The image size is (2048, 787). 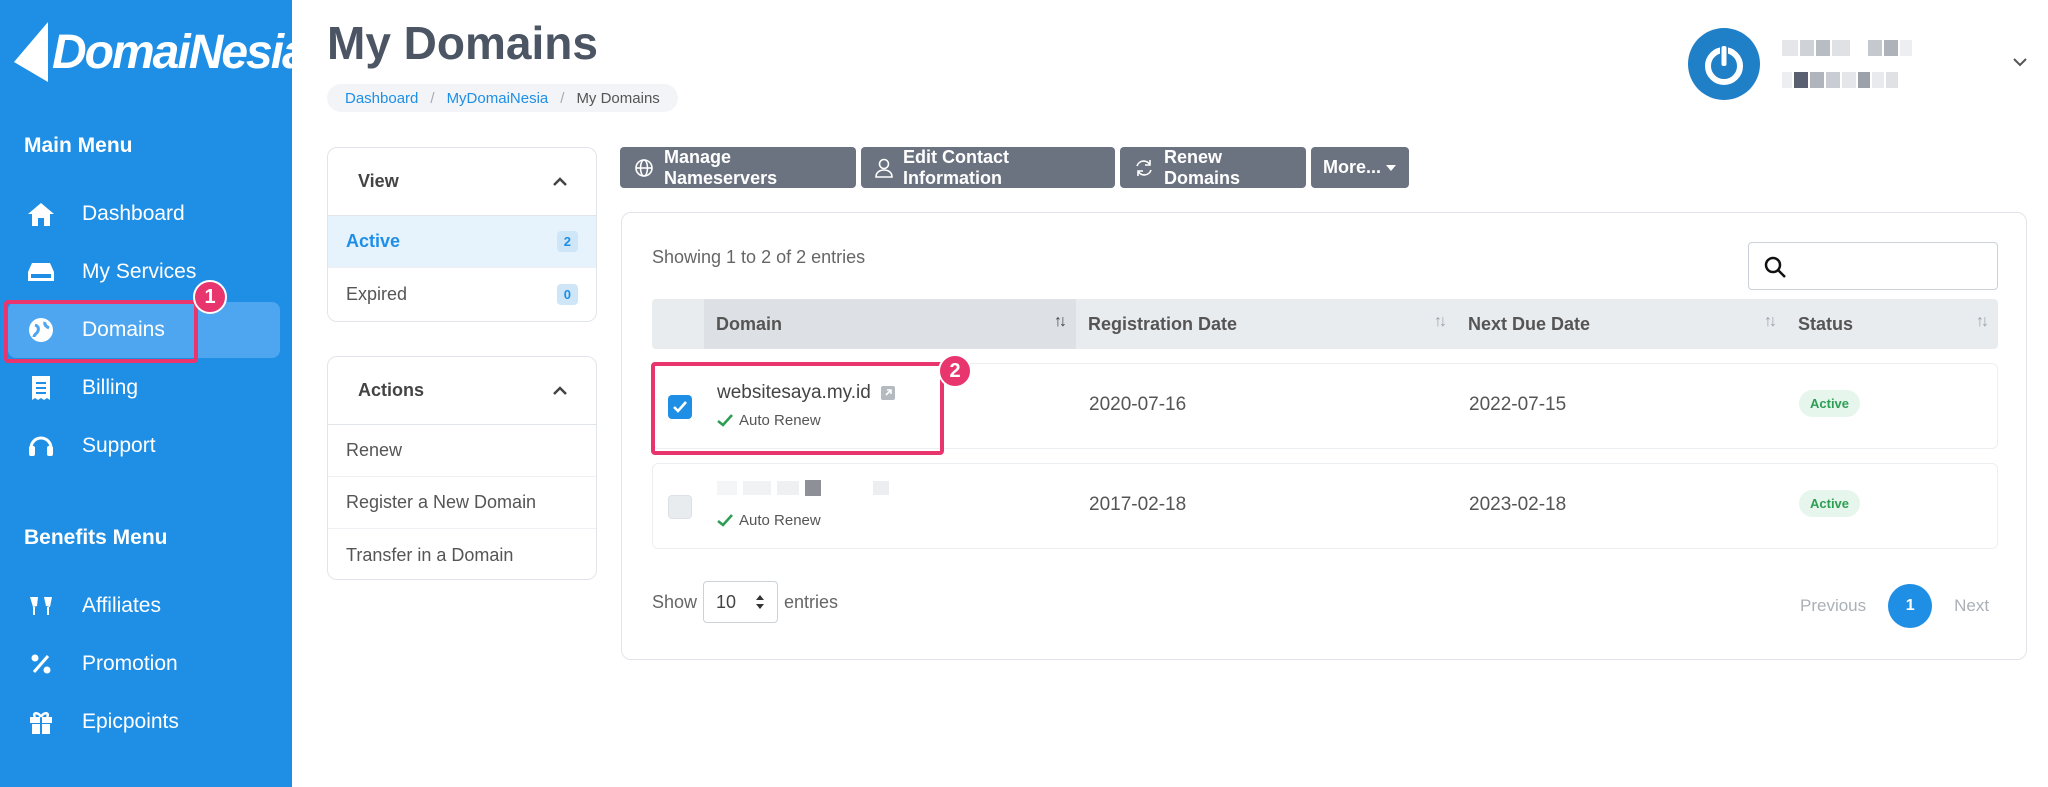 What do you see at coordinates (41, 606) in the screenshot?
I see `cheers-icon` at bounding box center [41, 606].